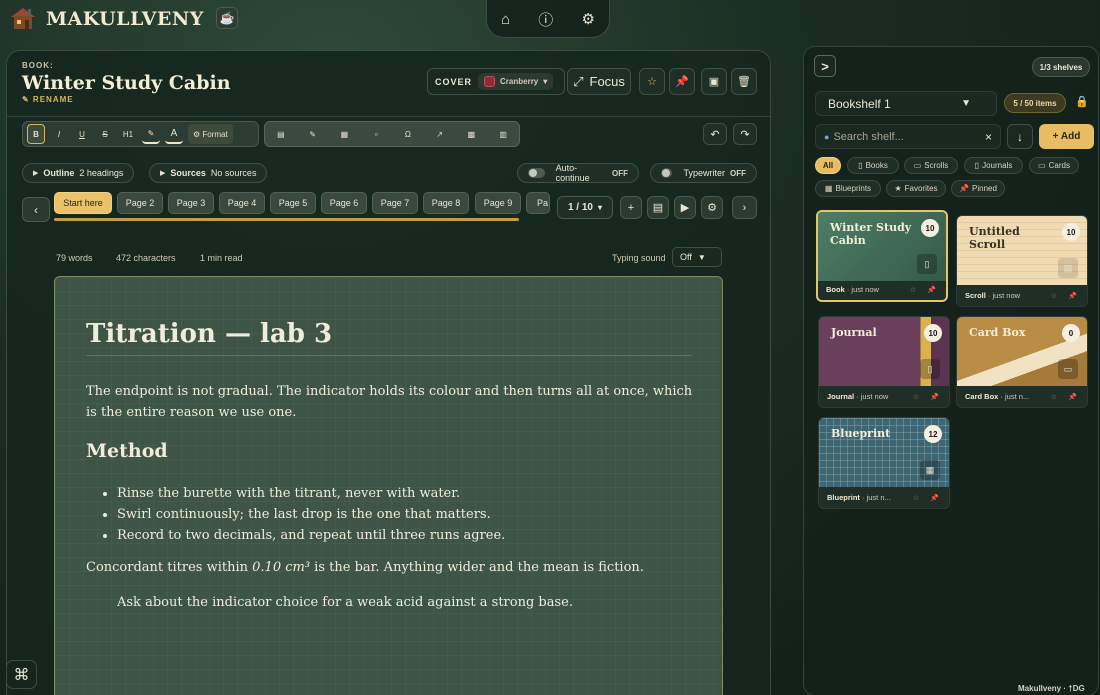  What do you see at coordinates (191, 203) in the screenshot?
I see `page-tab: Page 3` at bounding box center [191, 203].